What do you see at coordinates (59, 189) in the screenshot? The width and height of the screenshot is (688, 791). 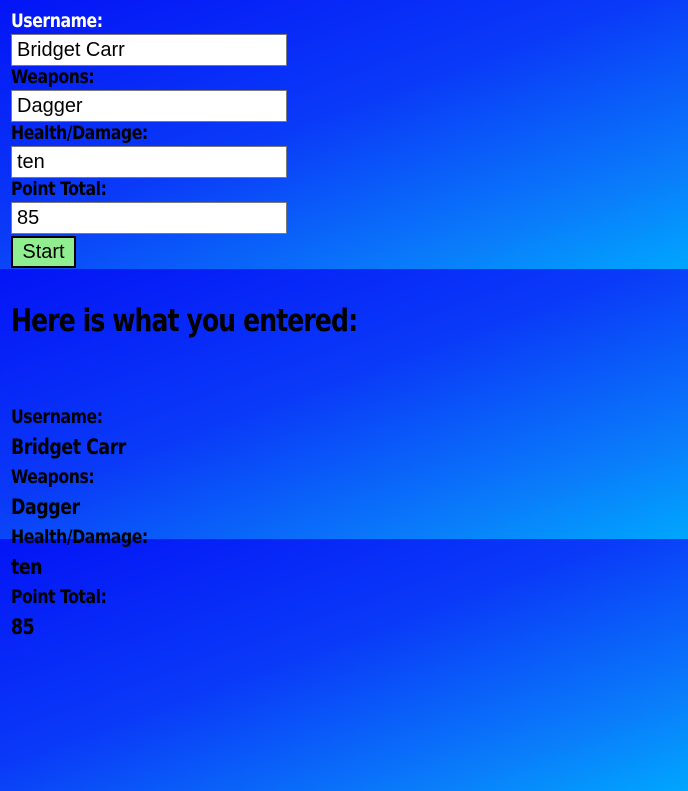 I see `point-total-label: Point Total:` at bounding box center [59, 189].